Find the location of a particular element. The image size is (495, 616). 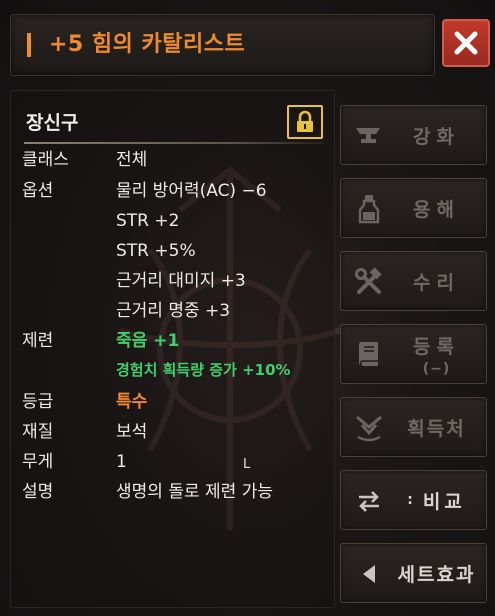

item-type-label: 장신구 is located at coordinates (52, 123).